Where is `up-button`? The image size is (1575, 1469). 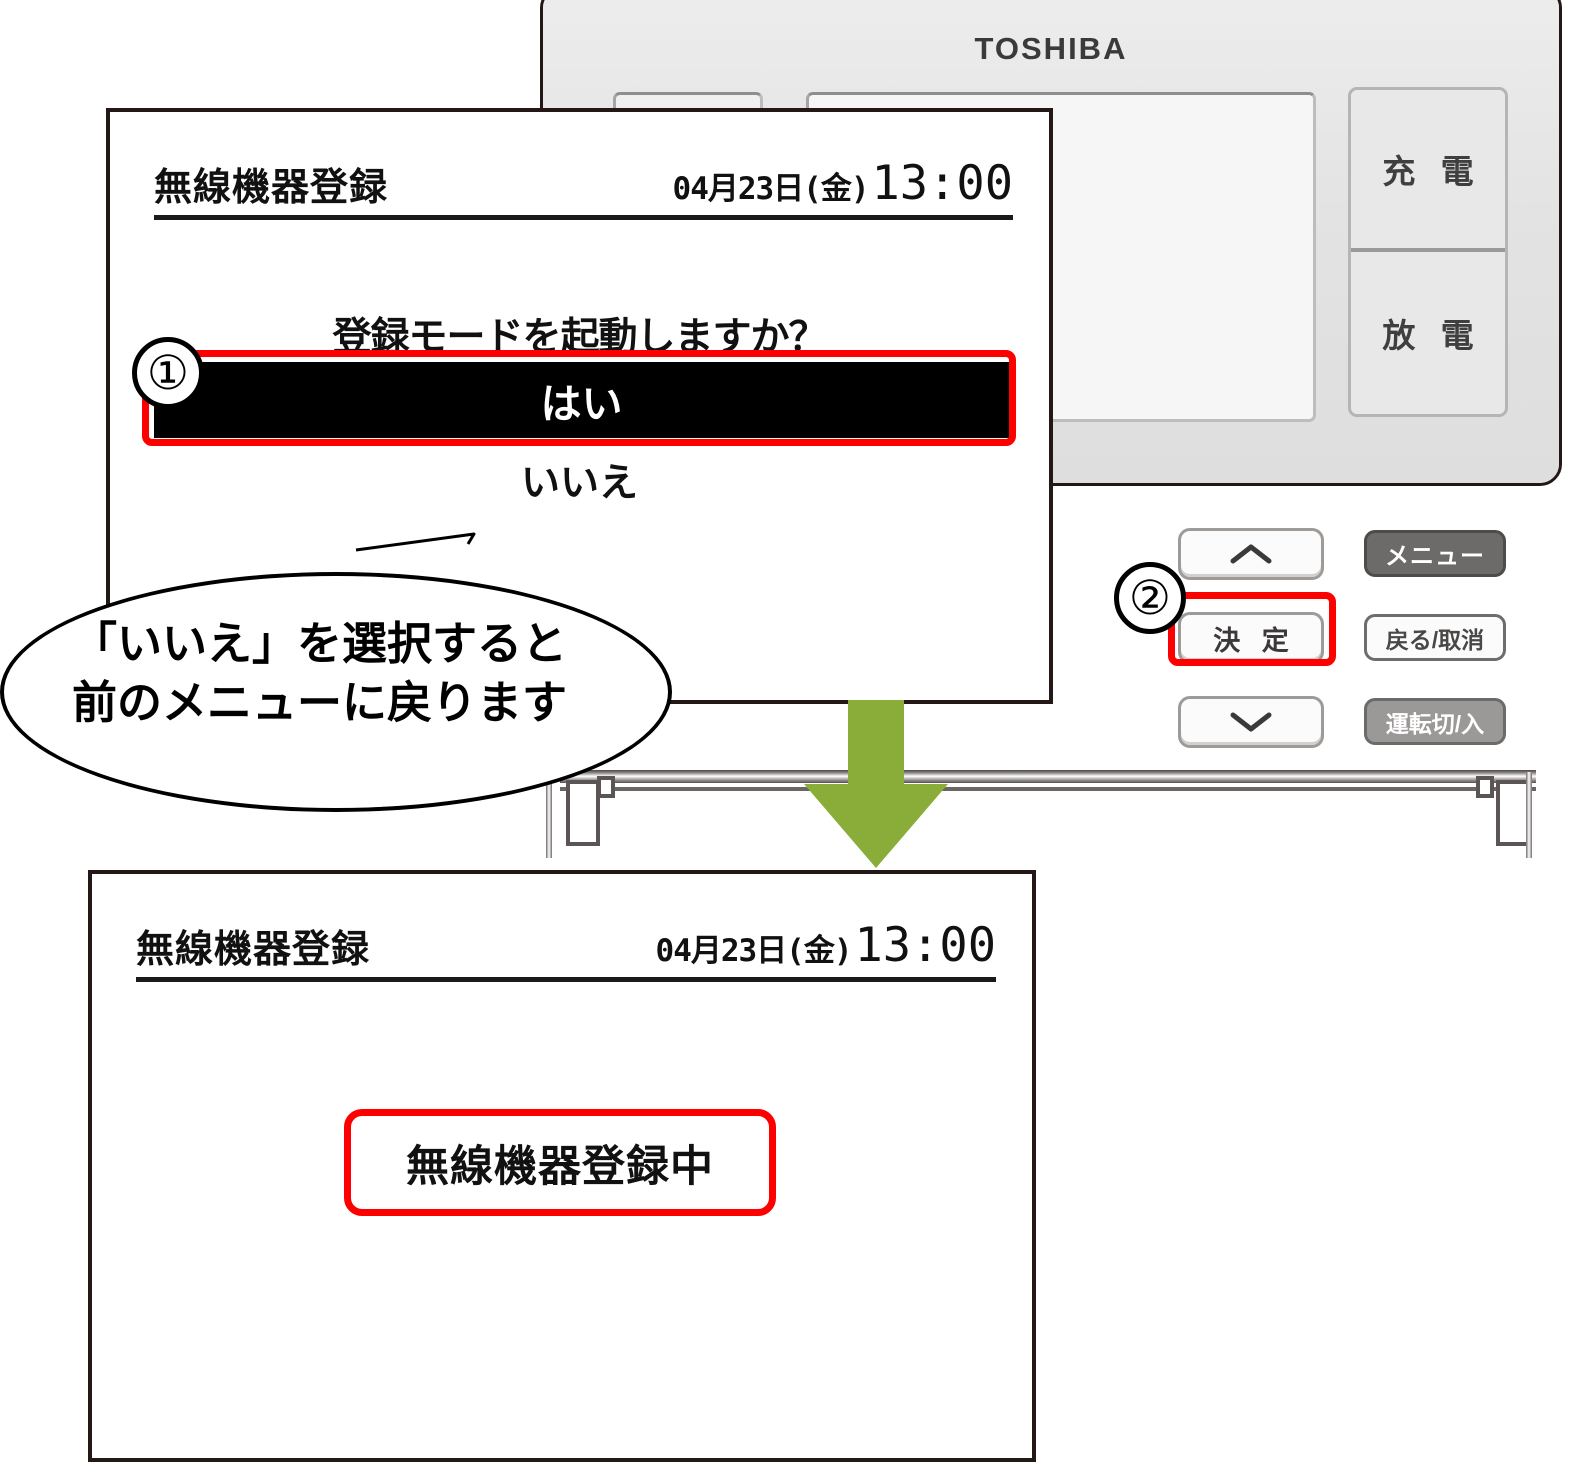 up-button is located at coordinates (1251, 554).